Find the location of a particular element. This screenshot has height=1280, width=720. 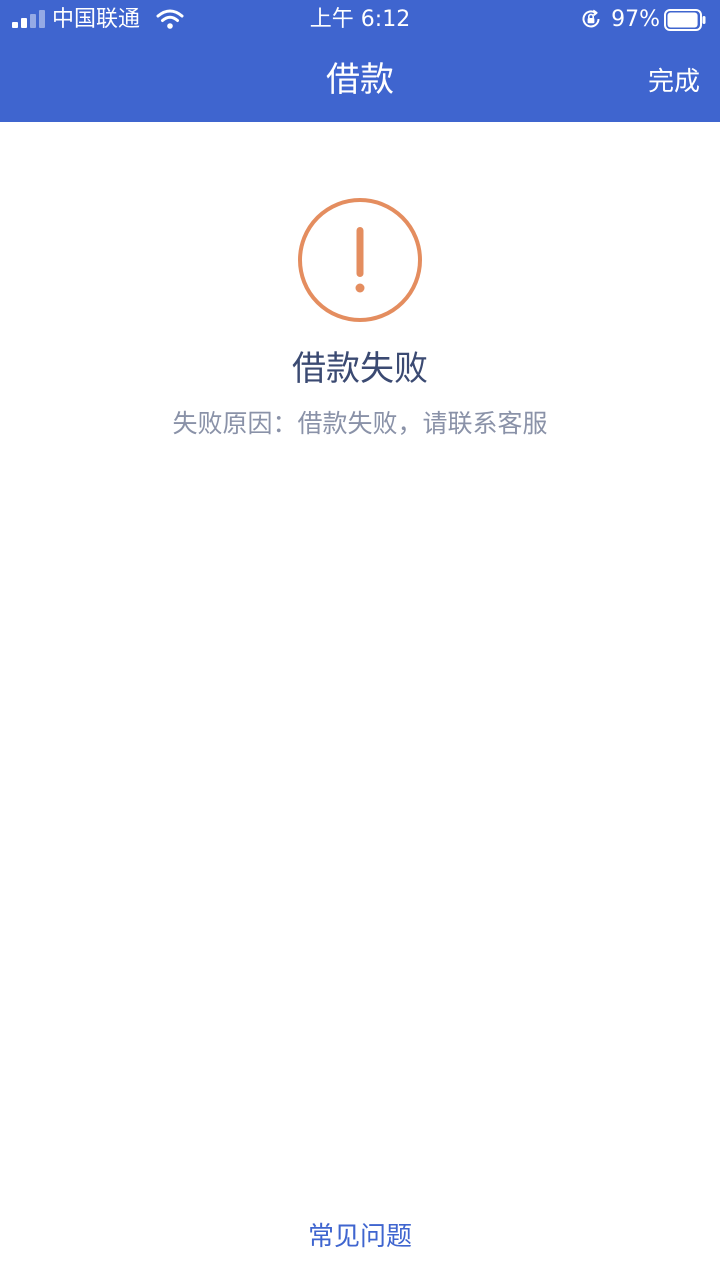

exclamation-circle-icon is located at coordinates (360, 260).